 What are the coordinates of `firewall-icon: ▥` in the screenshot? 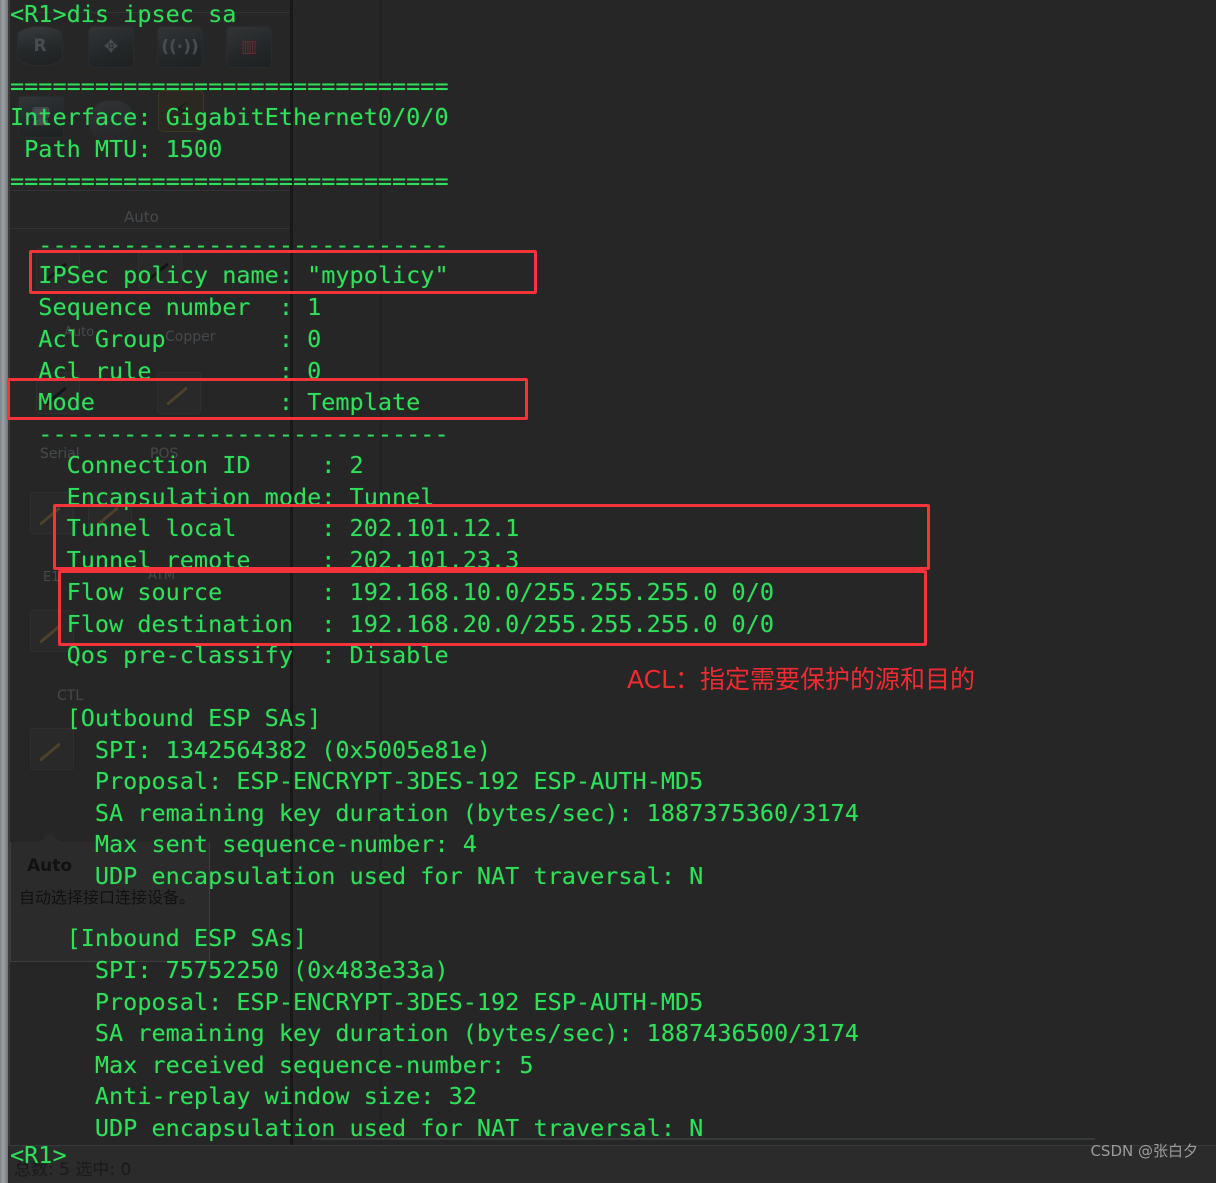 It's located at (249, 47).